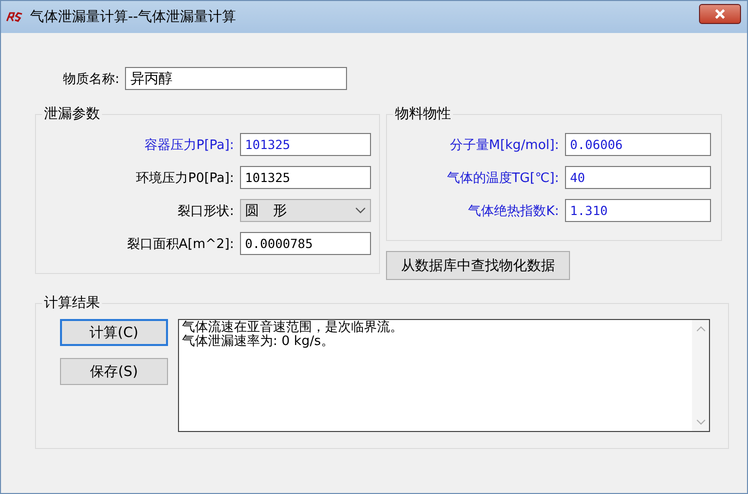 This screenshot has width=748, height=494. Describe the element at coordinates (180, 244) in the screenshot. I see `field-label: 裂口面积A[m^2]:` at that location.